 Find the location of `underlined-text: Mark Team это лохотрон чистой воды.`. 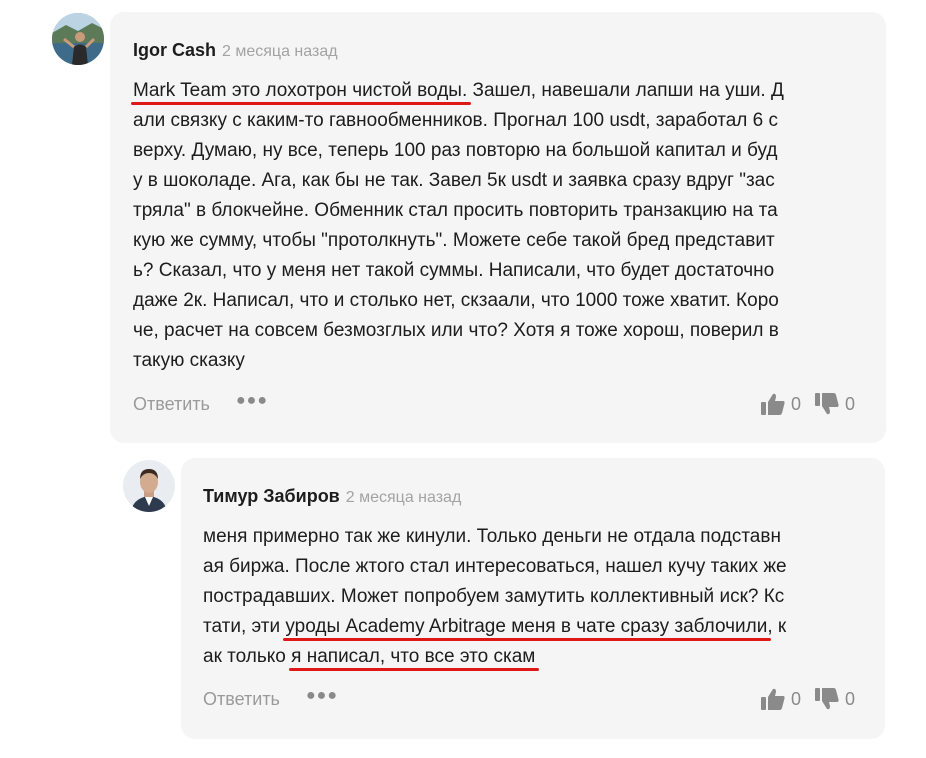

underlined-text: Mark Team это лохотрон чистой воды. is located at coordinates (300, 90).